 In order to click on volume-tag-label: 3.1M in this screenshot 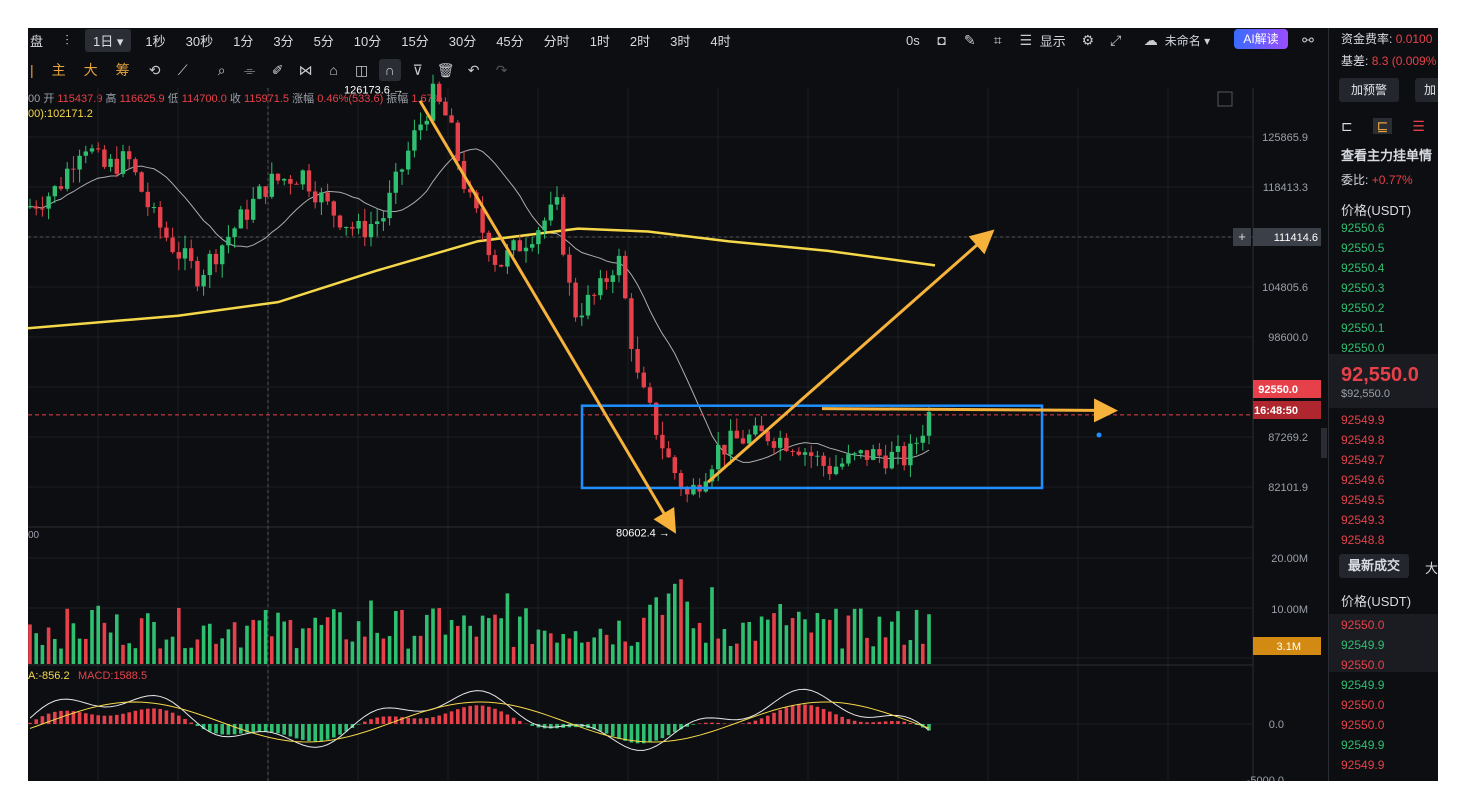, I will do `click(1289, 647)`.